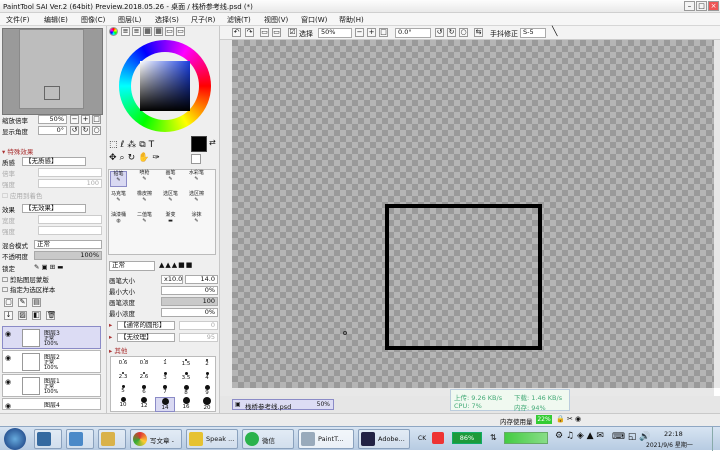 The width and height of the screenshot is (720, 451). Describe the element at coordinates (554, 32) in the screenshot. I see `line-tool-icon: ╲` at that location.